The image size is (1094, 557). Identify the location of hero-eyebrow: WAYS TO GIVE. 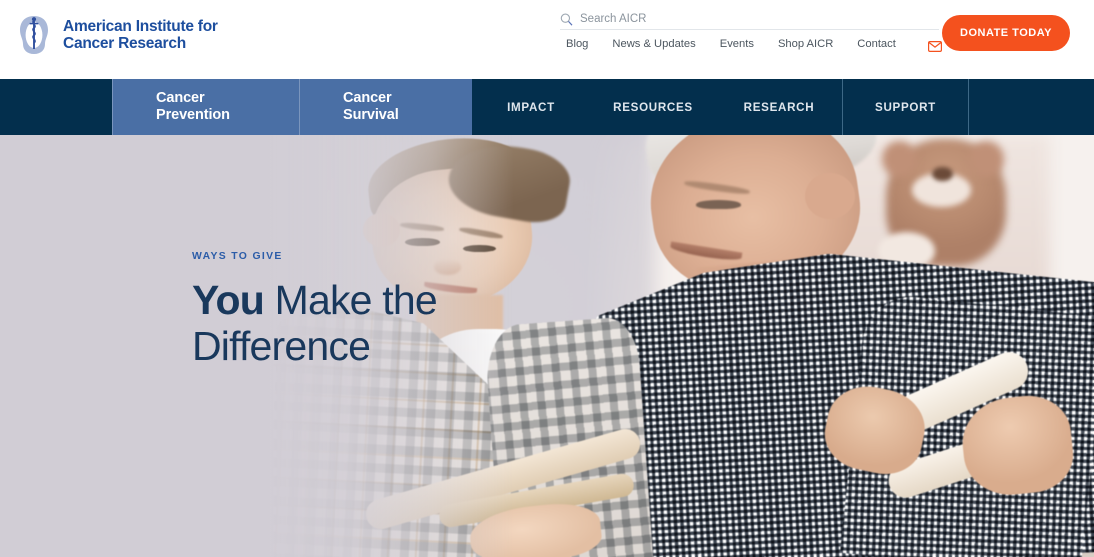
(237, 256).